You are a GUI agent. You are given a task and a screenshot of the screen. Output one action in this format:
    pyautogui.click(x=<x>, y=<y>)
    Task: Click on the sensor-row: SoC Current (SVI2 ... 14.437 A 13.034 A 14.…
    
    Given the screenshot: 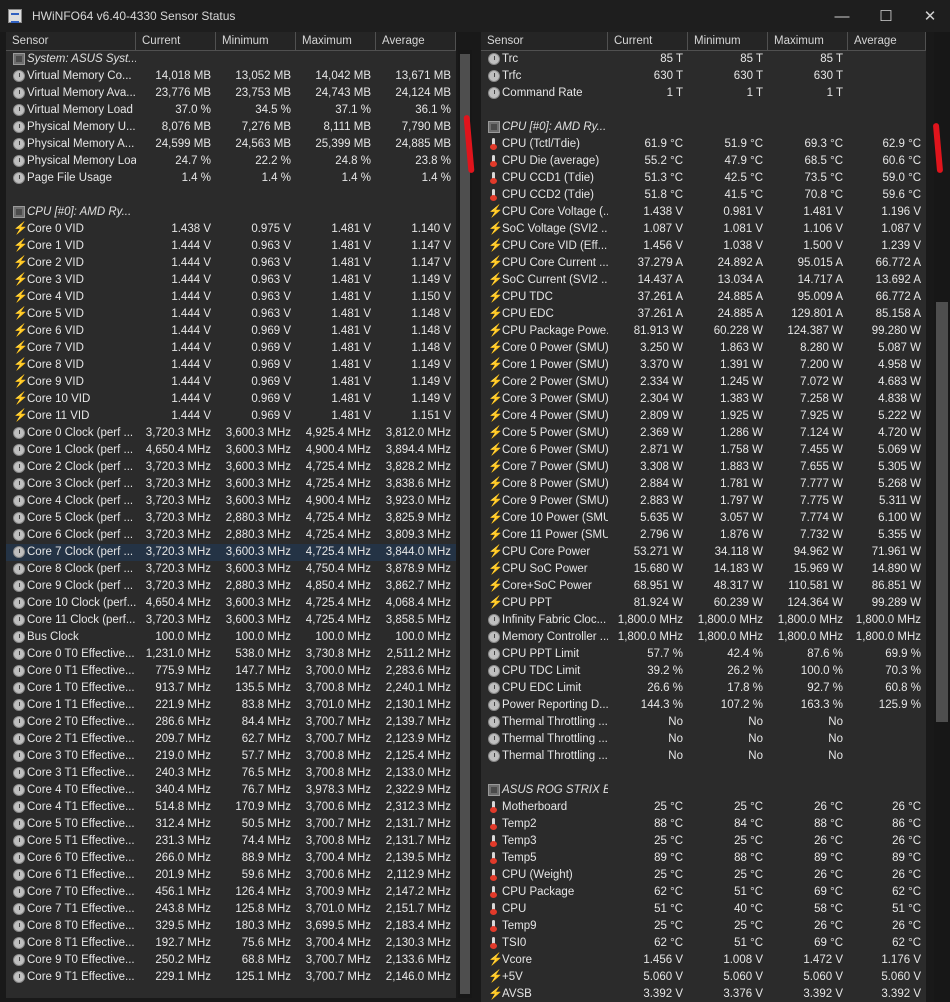 What is the action you would take?
    pyautogui.click(x=703, y=280)
    